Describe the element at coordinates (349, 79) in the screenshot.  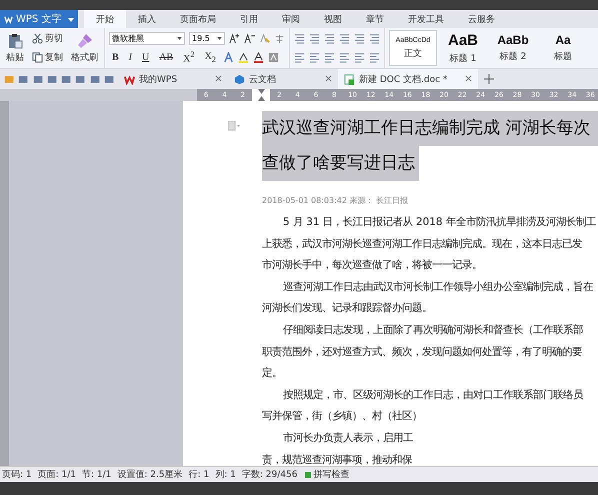
I see `document-icon` at that location.